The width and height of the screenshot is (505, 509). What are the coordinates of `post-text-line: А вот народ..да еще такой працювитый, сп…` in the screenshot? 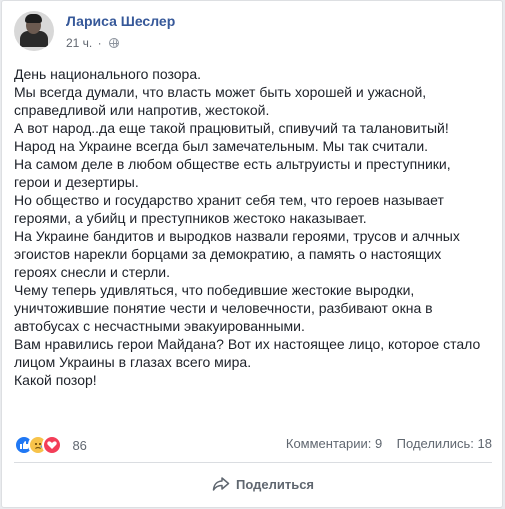 It's located at (231, 128).